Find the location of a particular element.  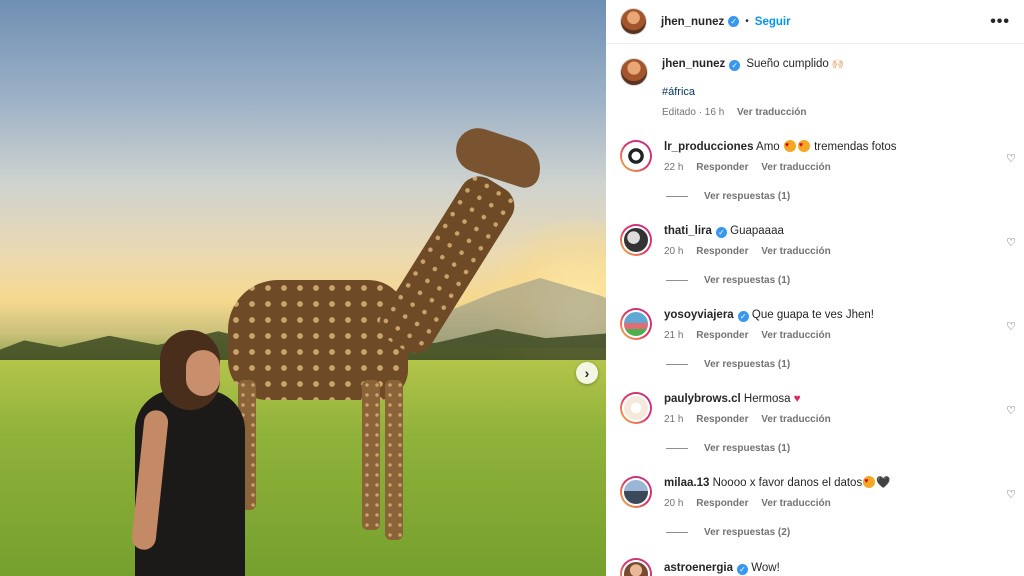

comment-username: astroenergia is located at coordinates (698, 568).